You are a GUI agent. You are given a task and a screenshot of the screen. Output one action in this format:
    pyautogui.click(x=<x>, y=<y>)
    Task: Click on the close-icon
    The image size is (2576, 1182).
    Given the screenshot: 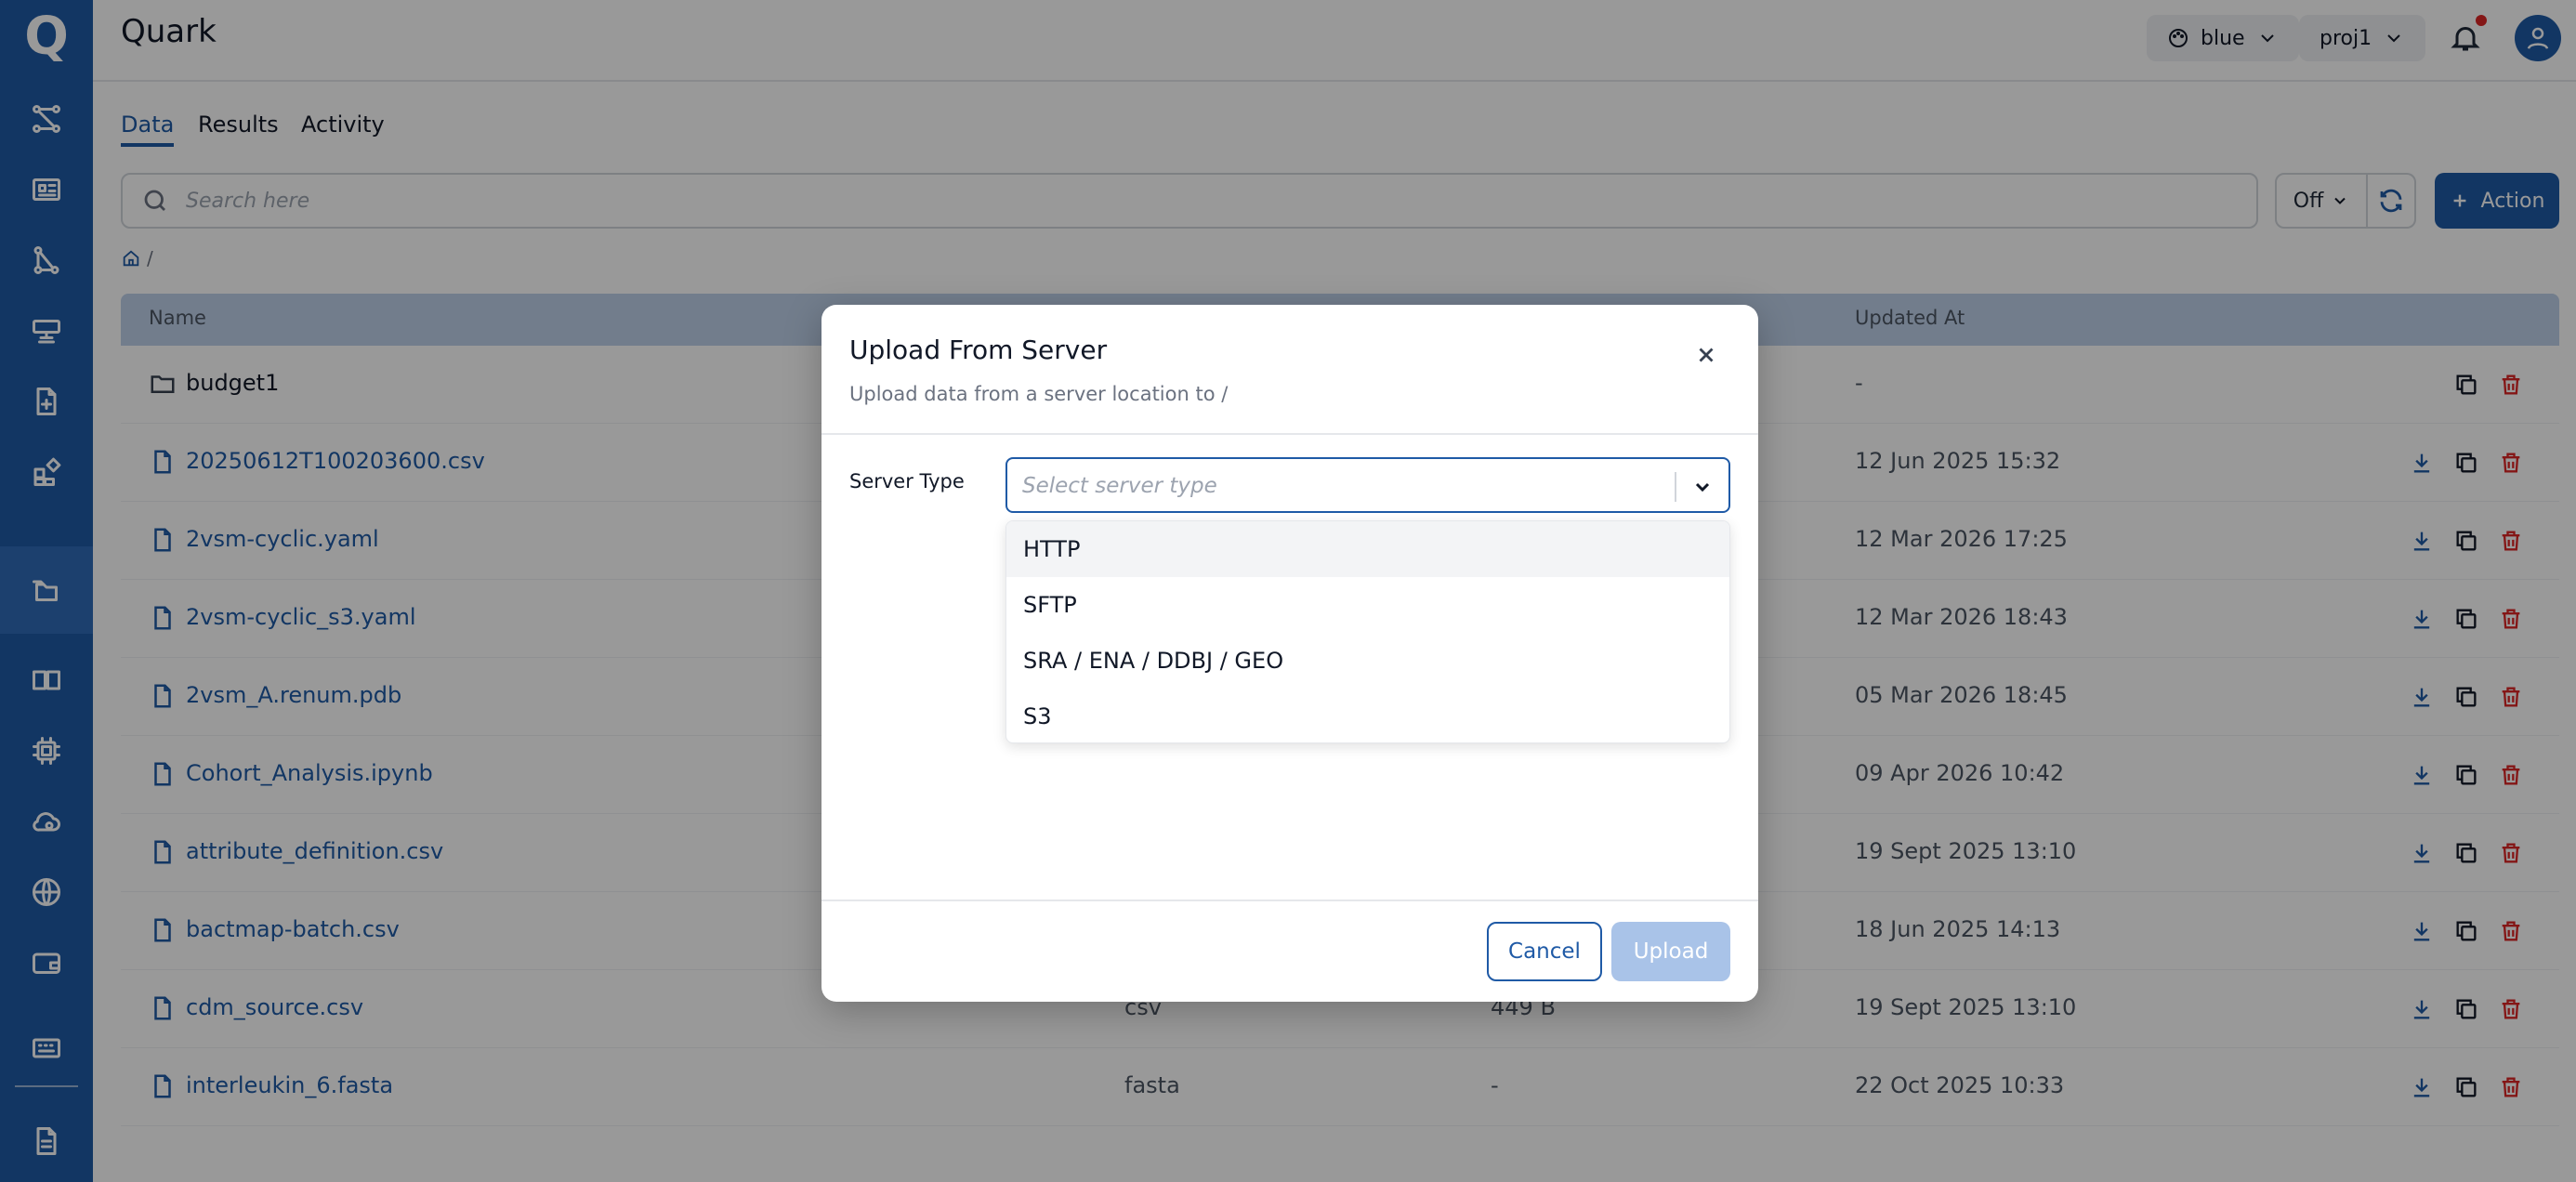 What is the action you would take?
    pyautogui.click(x=1706, y=355)
    